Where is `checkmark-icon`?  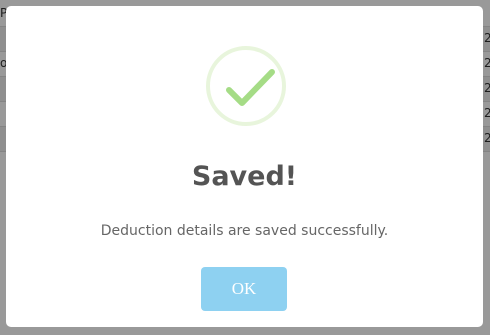 checkmark-icon is located at coordinates (246, 86).